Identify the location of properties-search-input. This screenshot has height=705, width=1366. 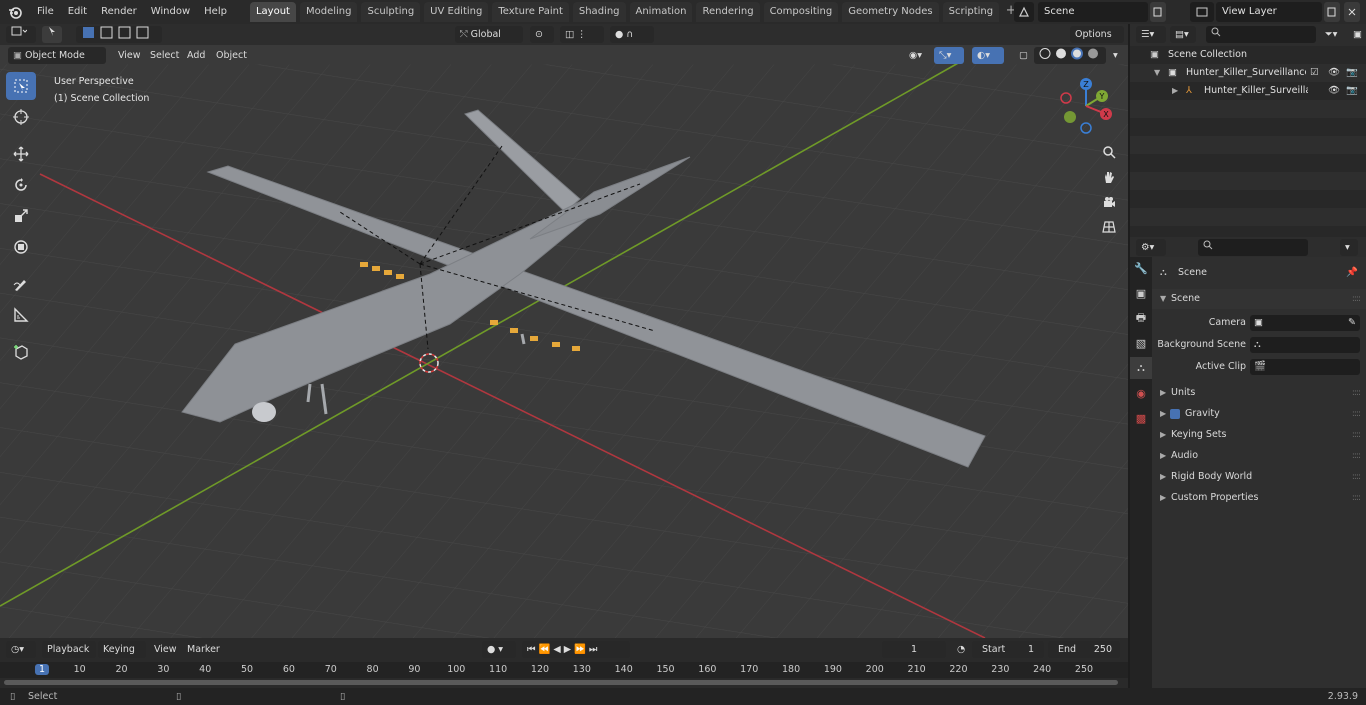
(1253, 247).